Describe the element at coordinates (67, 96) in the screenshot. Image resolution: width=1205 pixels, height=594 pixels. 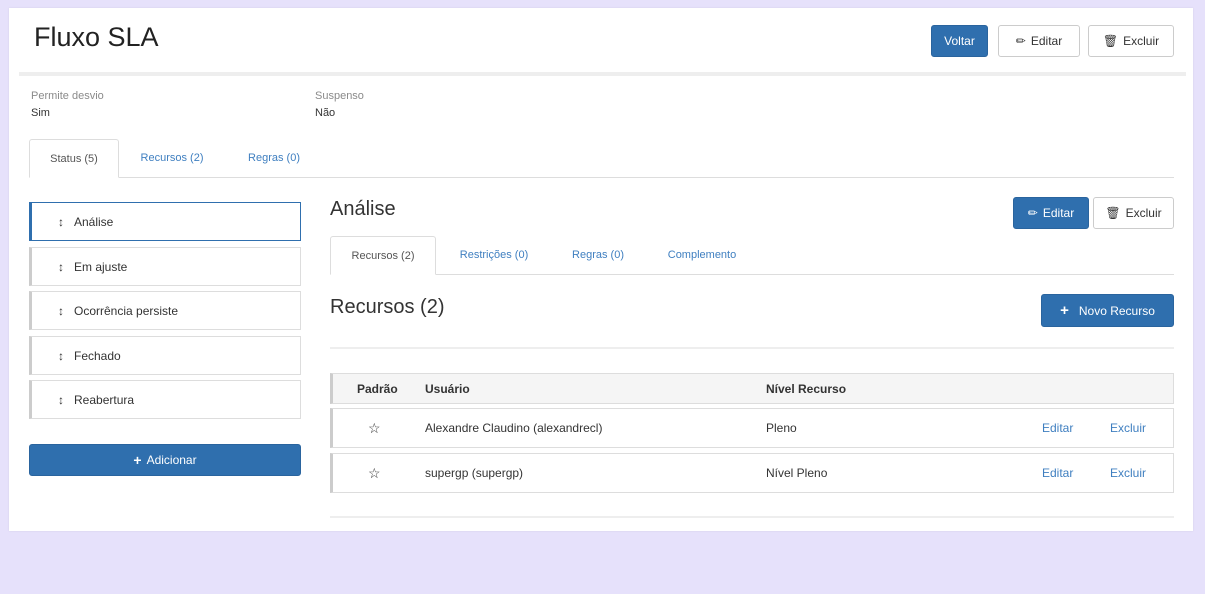
I see `field-label-permite-desvio: Permite desvio` at that location.